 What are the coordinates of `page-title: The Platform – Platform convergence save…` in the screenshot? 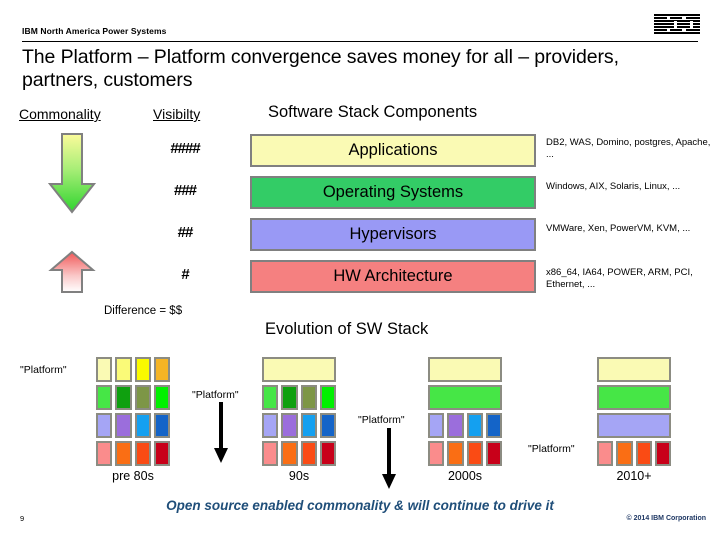 It's located at (320, 68).